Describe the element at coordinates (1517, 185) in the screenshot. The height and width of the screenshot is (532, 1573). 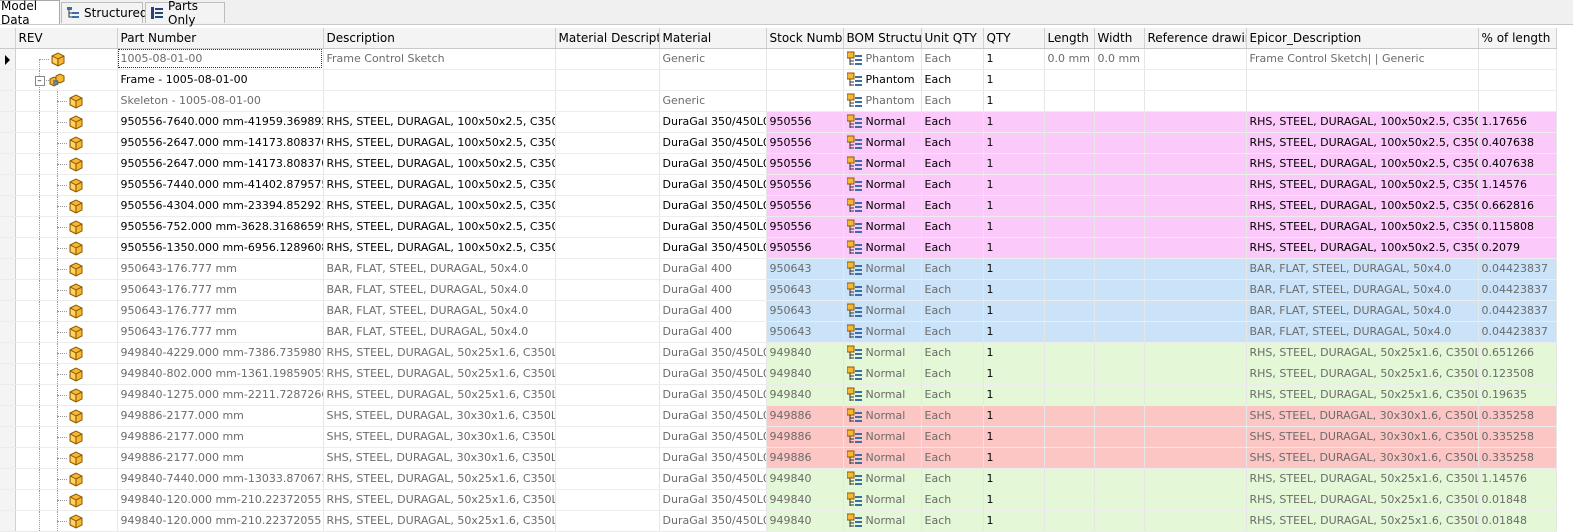
I see `cell-percent-of-length: 1.14576` at that location.